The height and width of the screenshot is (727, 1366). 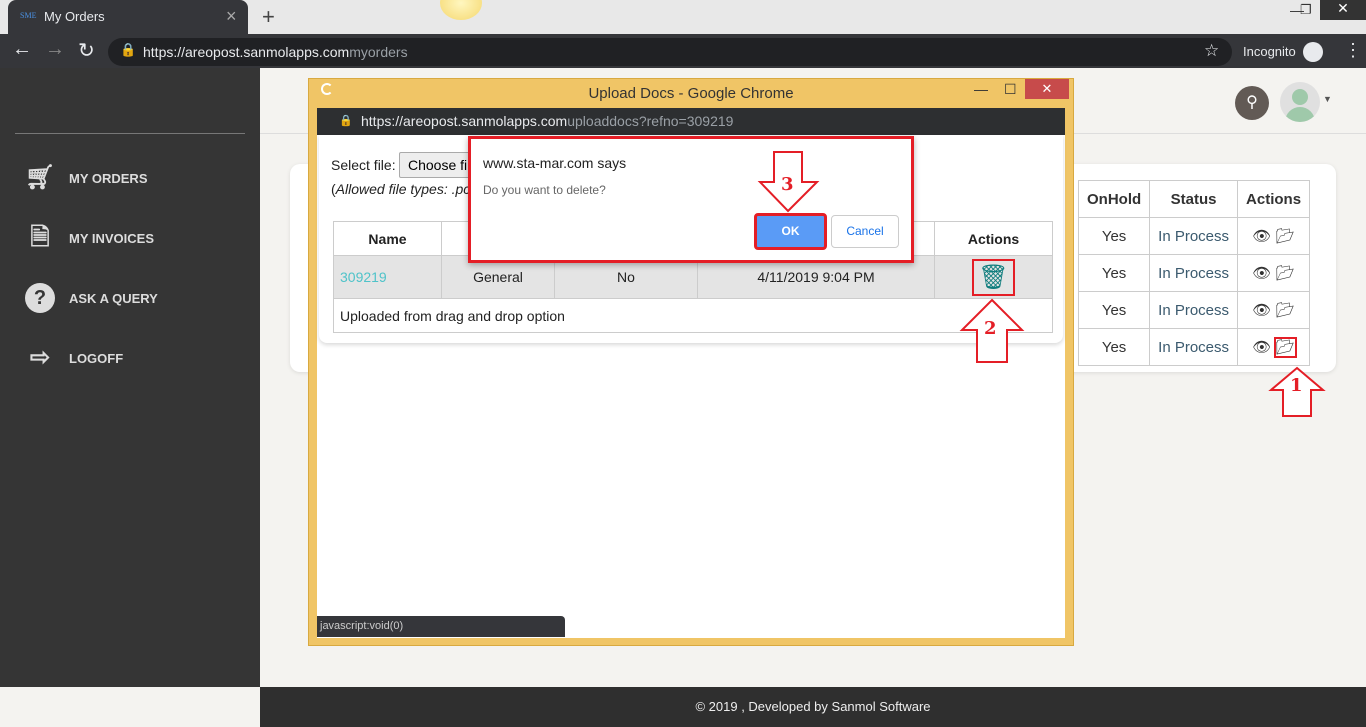 What do you see at coordinates (990, 328) in the screenshot?
I see `annotation-label: 2` at bounding box center [990, 328].